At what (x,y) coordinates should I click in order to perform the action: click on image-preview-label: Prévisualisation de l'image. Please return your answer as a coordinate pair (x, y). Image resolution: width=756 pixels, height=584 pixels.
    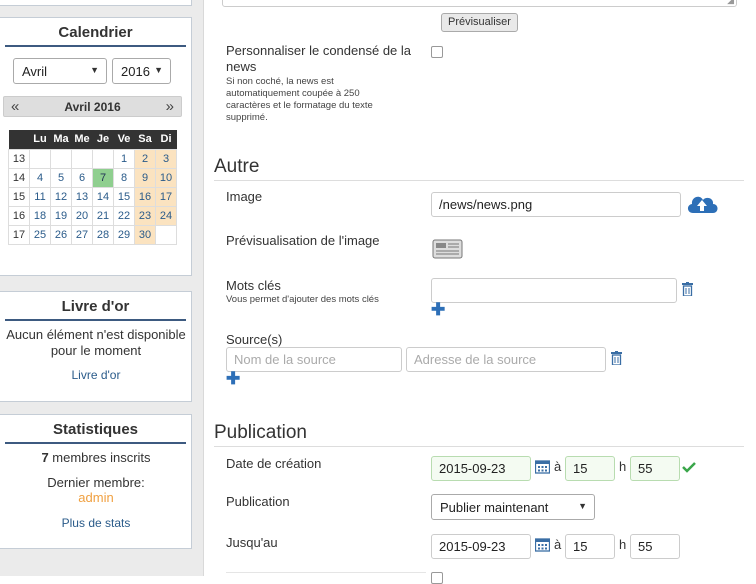
    Looking at the image, I should click on (303, 240).